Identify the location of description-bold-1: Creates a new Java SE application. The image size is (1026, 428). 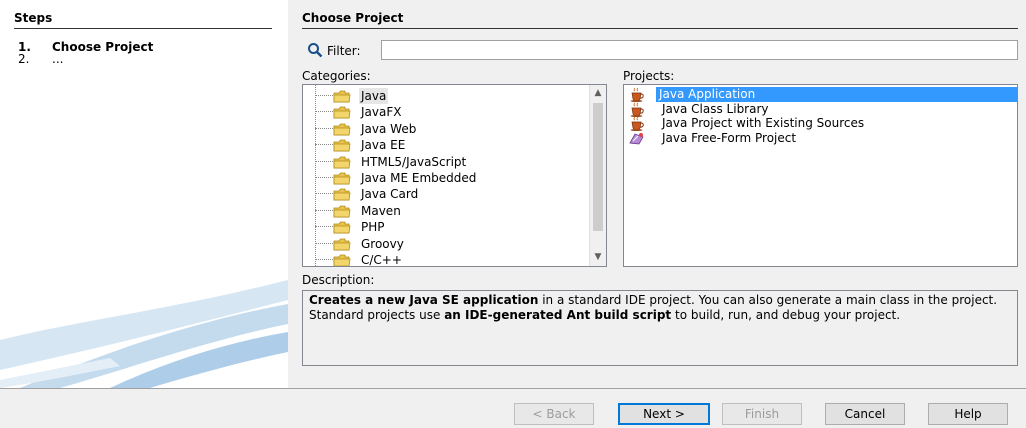
(424, 300).